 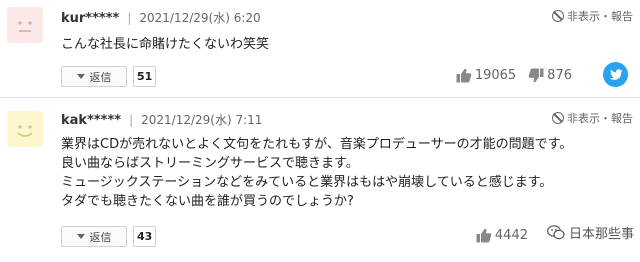 I want to click on reply-count: 43, so click(x=145, y=236).